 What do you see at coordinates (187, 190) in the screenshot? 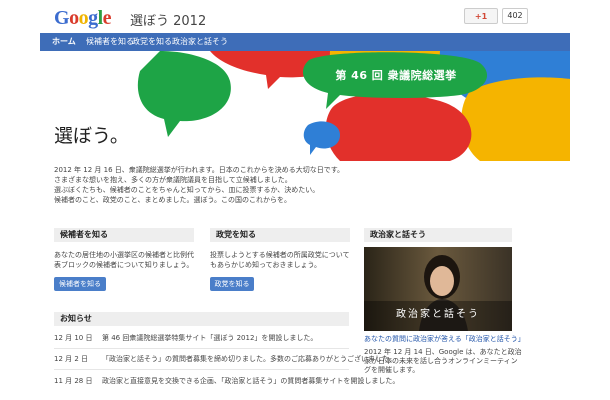
I see `intro-line: 選ぶぼくたちも、候補者のことをちゃんと知ってから、皿に投票するか、決めたい。` at bounding box center [187, 190].